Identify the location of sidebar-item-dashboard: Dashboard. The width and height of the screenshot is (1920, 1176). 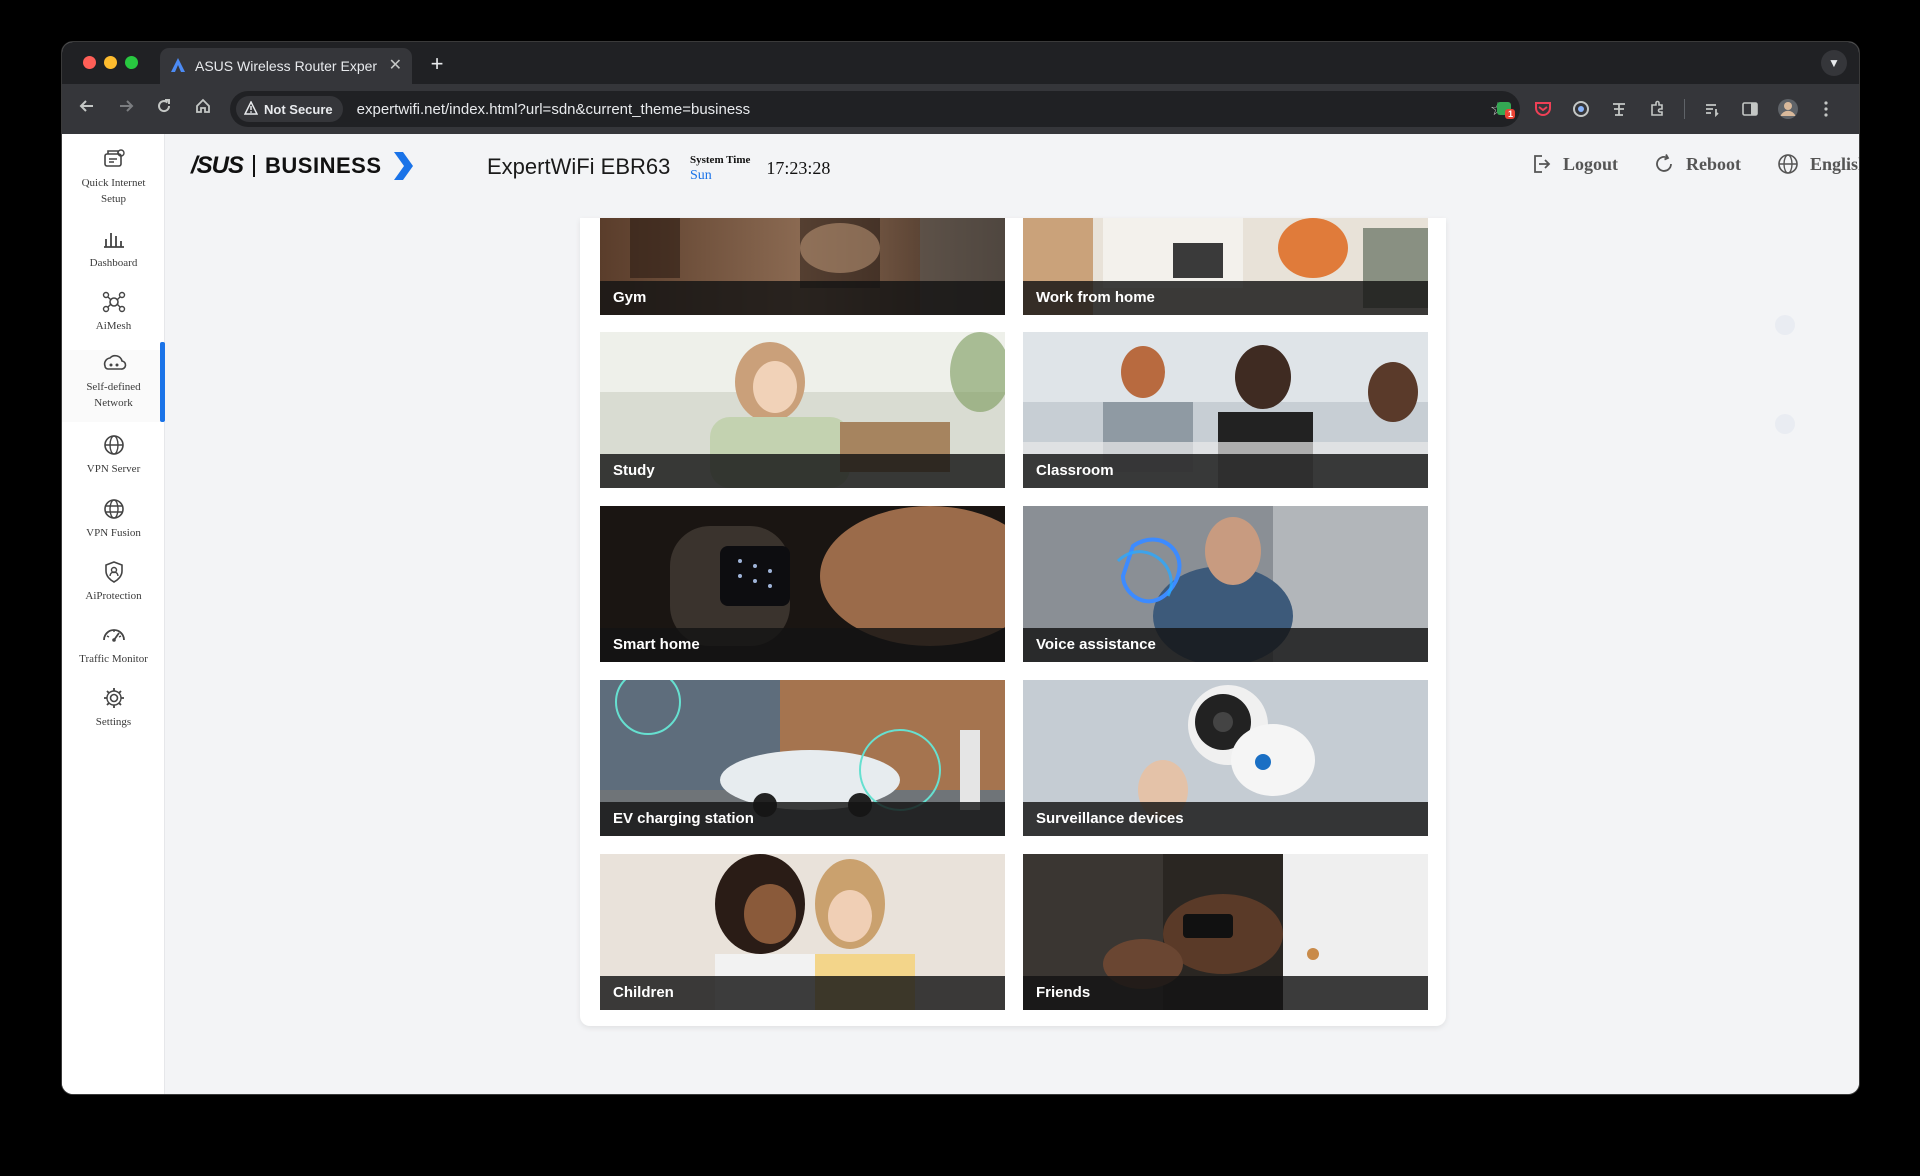
(113, 248).